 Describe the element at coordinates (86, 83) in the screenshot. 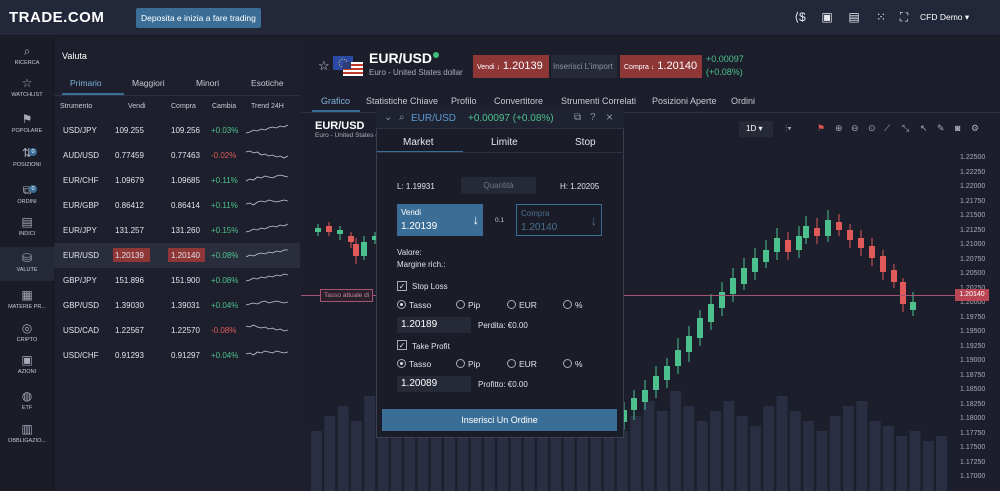

I see `tab-primario: Primario` at that location.